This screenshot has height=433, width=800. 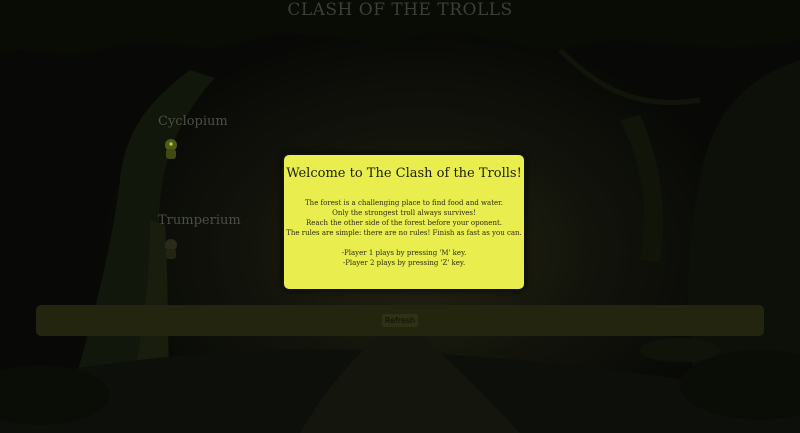 I want to click on refresh-bar: Refresh, so click(x=400, y=320).